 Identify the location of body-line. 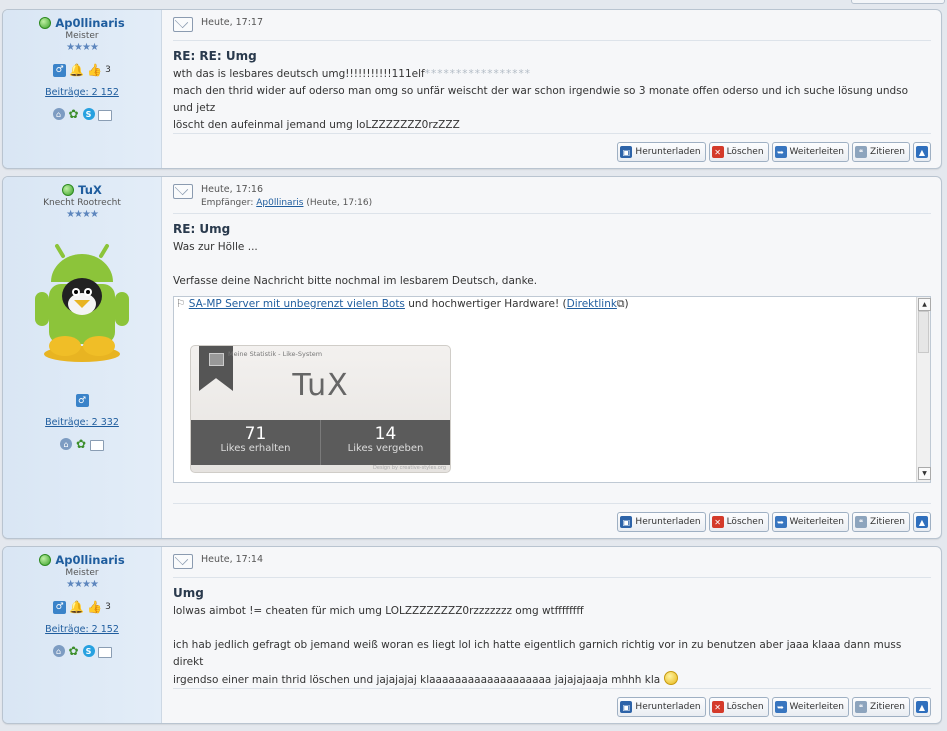
(552, 628).